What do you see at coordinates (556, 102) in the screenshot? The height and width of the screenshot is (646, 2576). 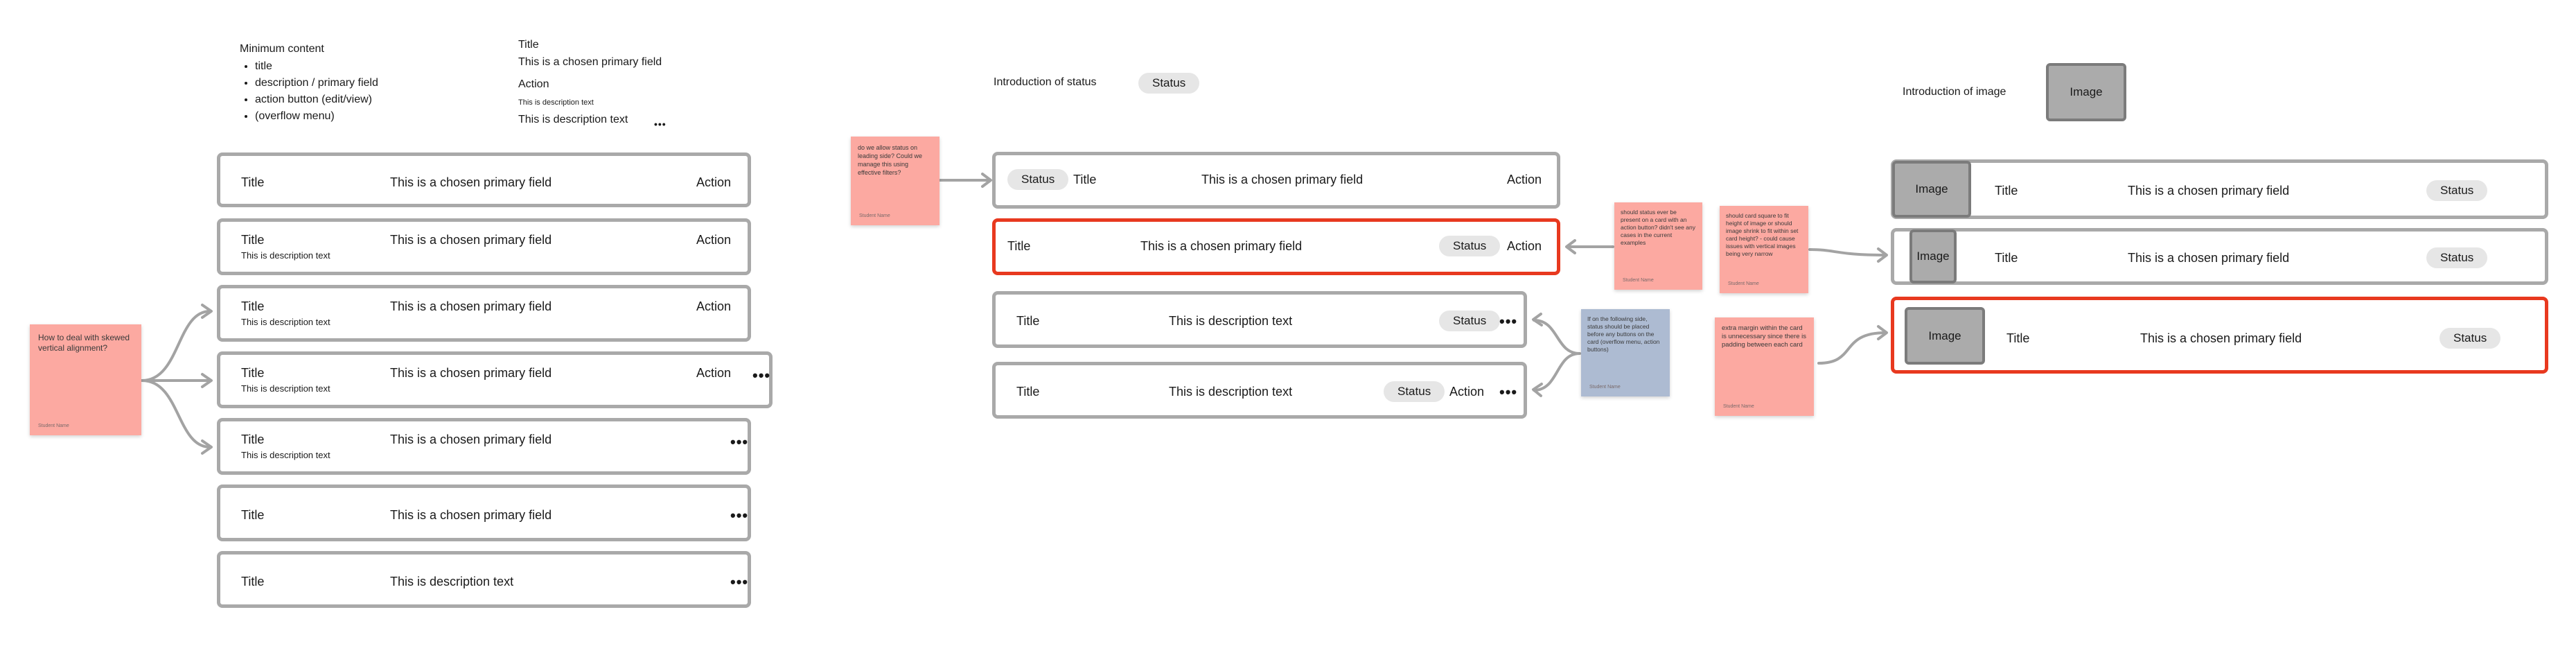 I see `example-description-small: This is description text` at bounding box center [556, 102].